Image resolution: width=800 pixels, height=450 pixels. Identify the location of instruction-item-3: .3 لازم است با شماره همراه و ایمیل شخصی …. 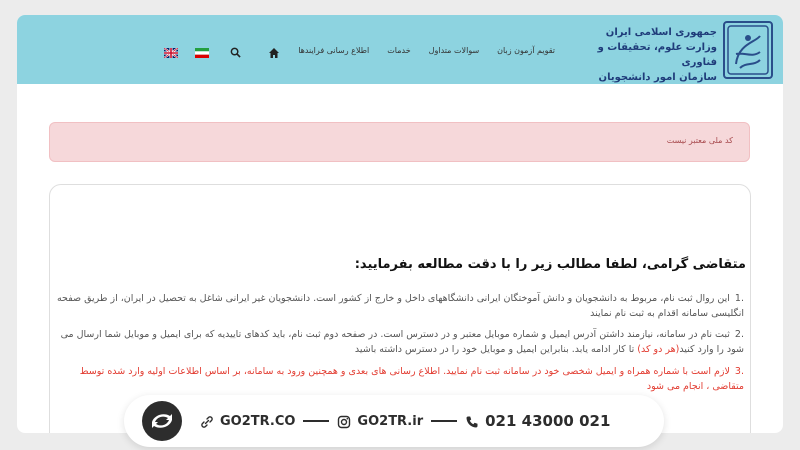
(400, 379).